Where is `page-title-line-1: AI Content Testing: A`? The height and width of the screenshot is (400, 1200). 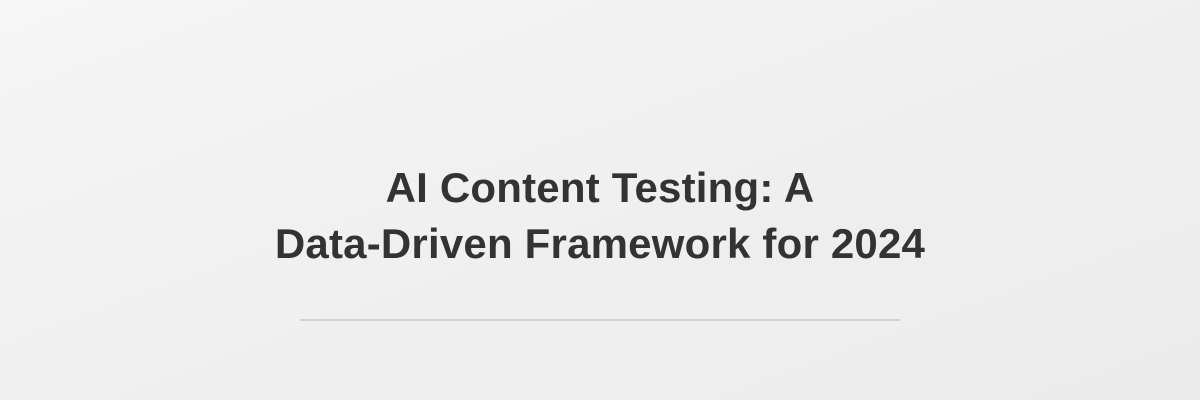 page-title-line-1: AI Content Testing: A is located at coordinates (600, 187).